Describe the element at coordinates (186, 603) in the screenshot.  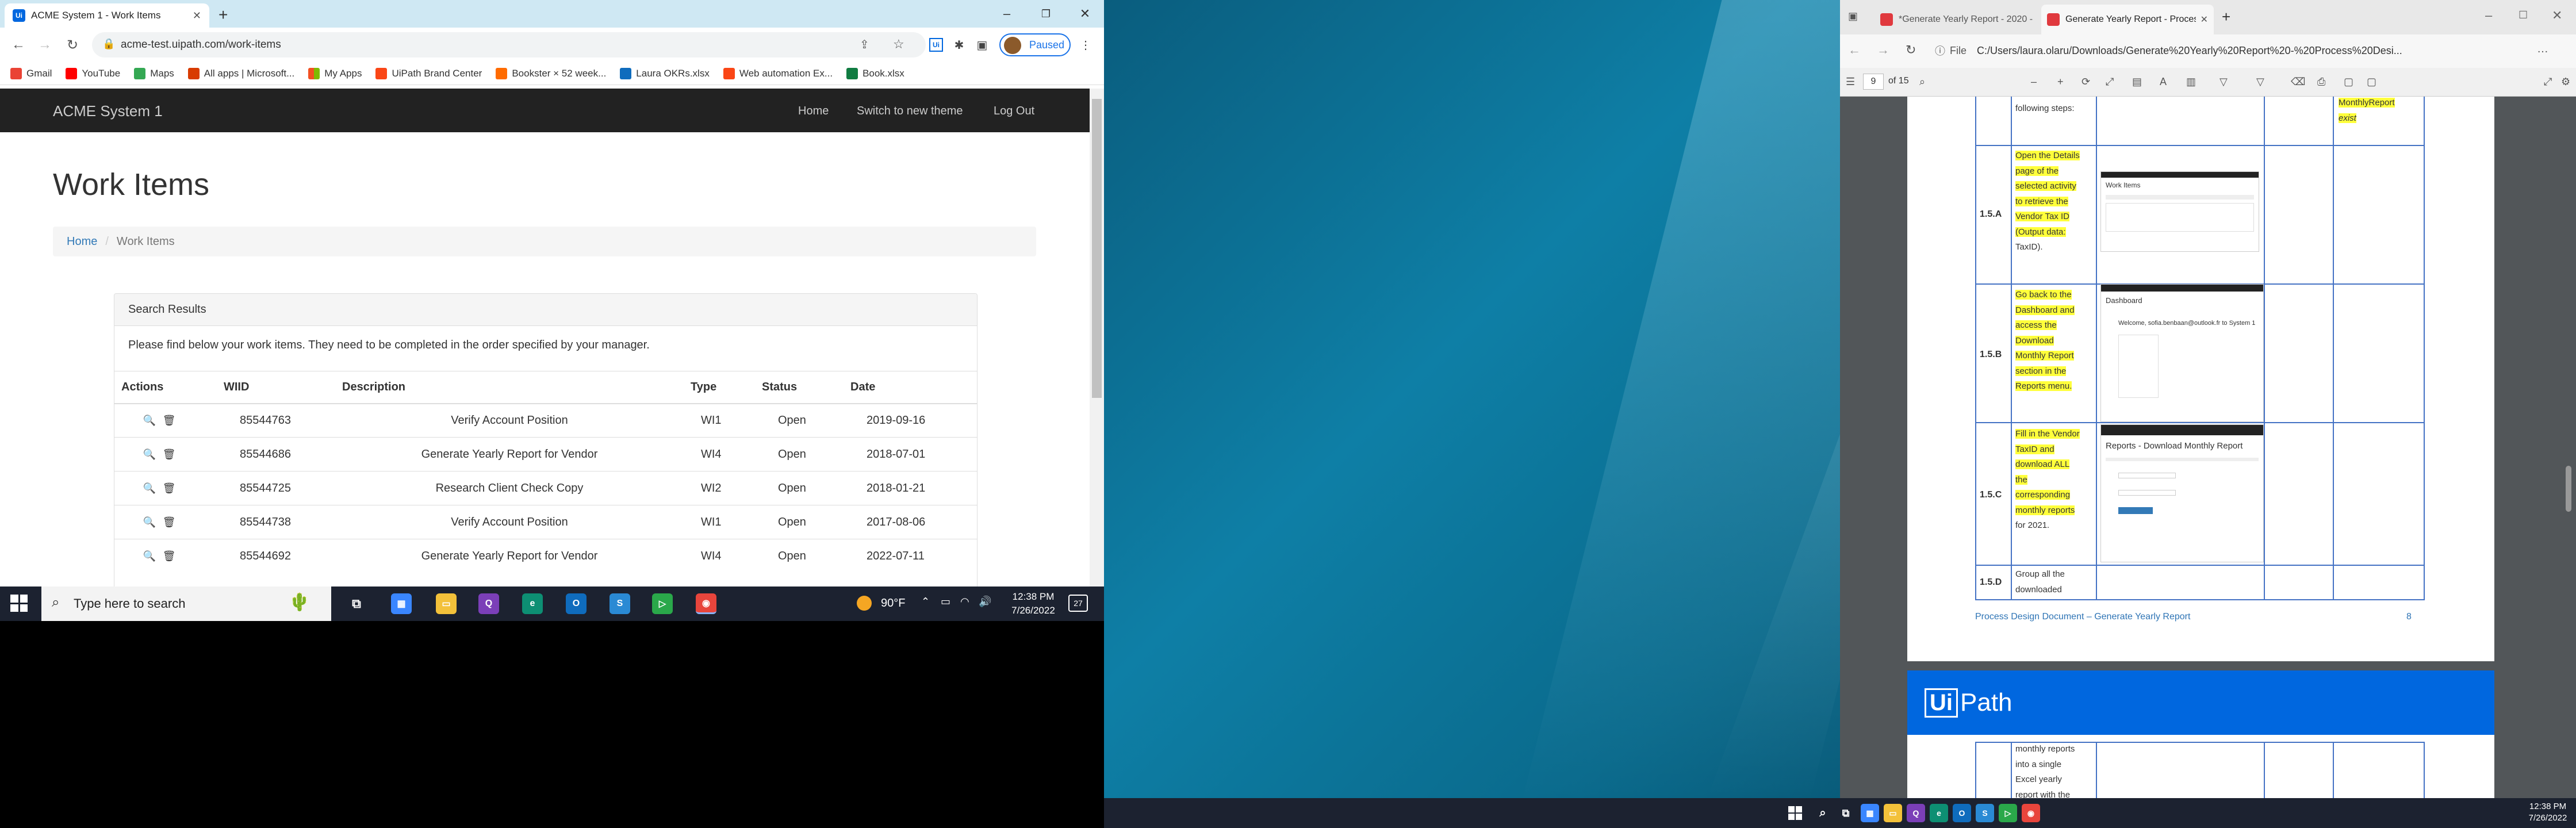
I see `taskbar-search-box: ⌕ Type here to search 🌵` at that location.